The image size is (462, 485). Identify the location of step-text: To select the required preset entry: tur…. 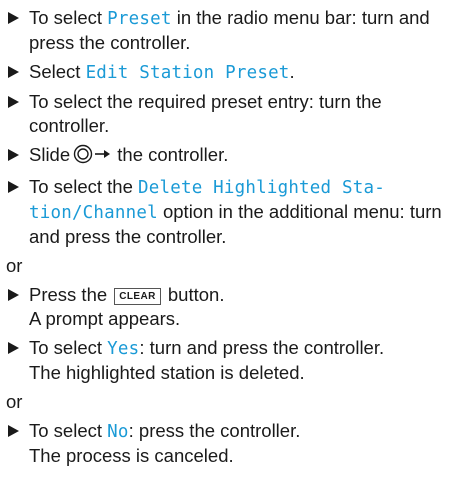
(205, 113).